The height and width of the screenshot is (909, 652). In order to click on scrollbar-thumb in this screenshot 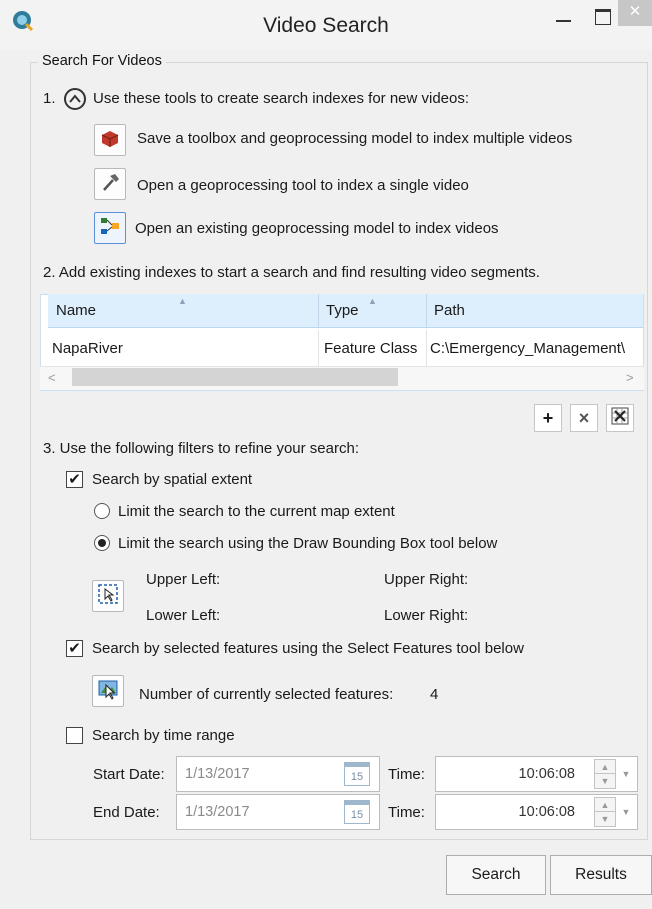, I will do `click(235, 377)`.